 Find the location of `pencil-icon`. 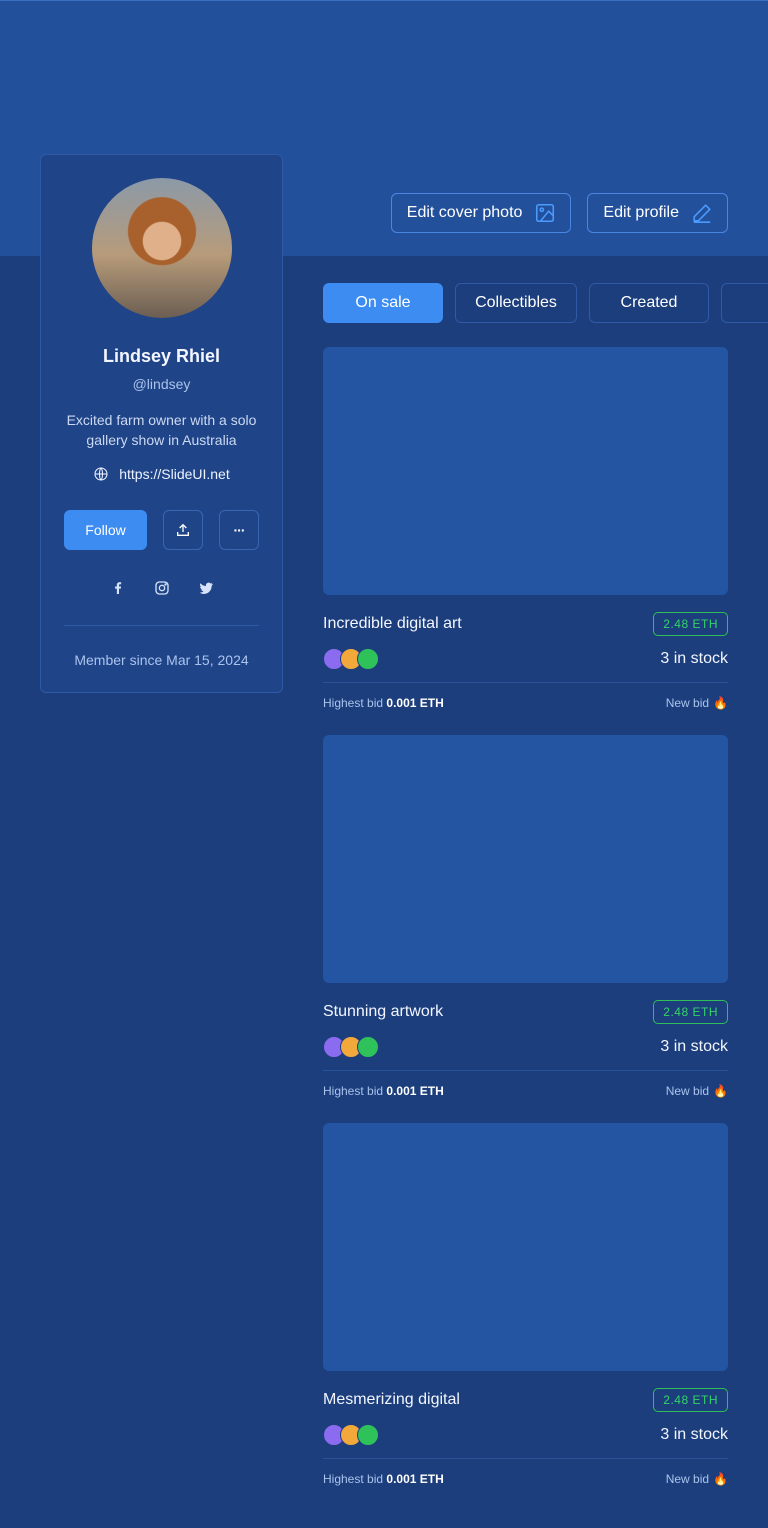

pencil-icon is located at coordinates (702, 213).